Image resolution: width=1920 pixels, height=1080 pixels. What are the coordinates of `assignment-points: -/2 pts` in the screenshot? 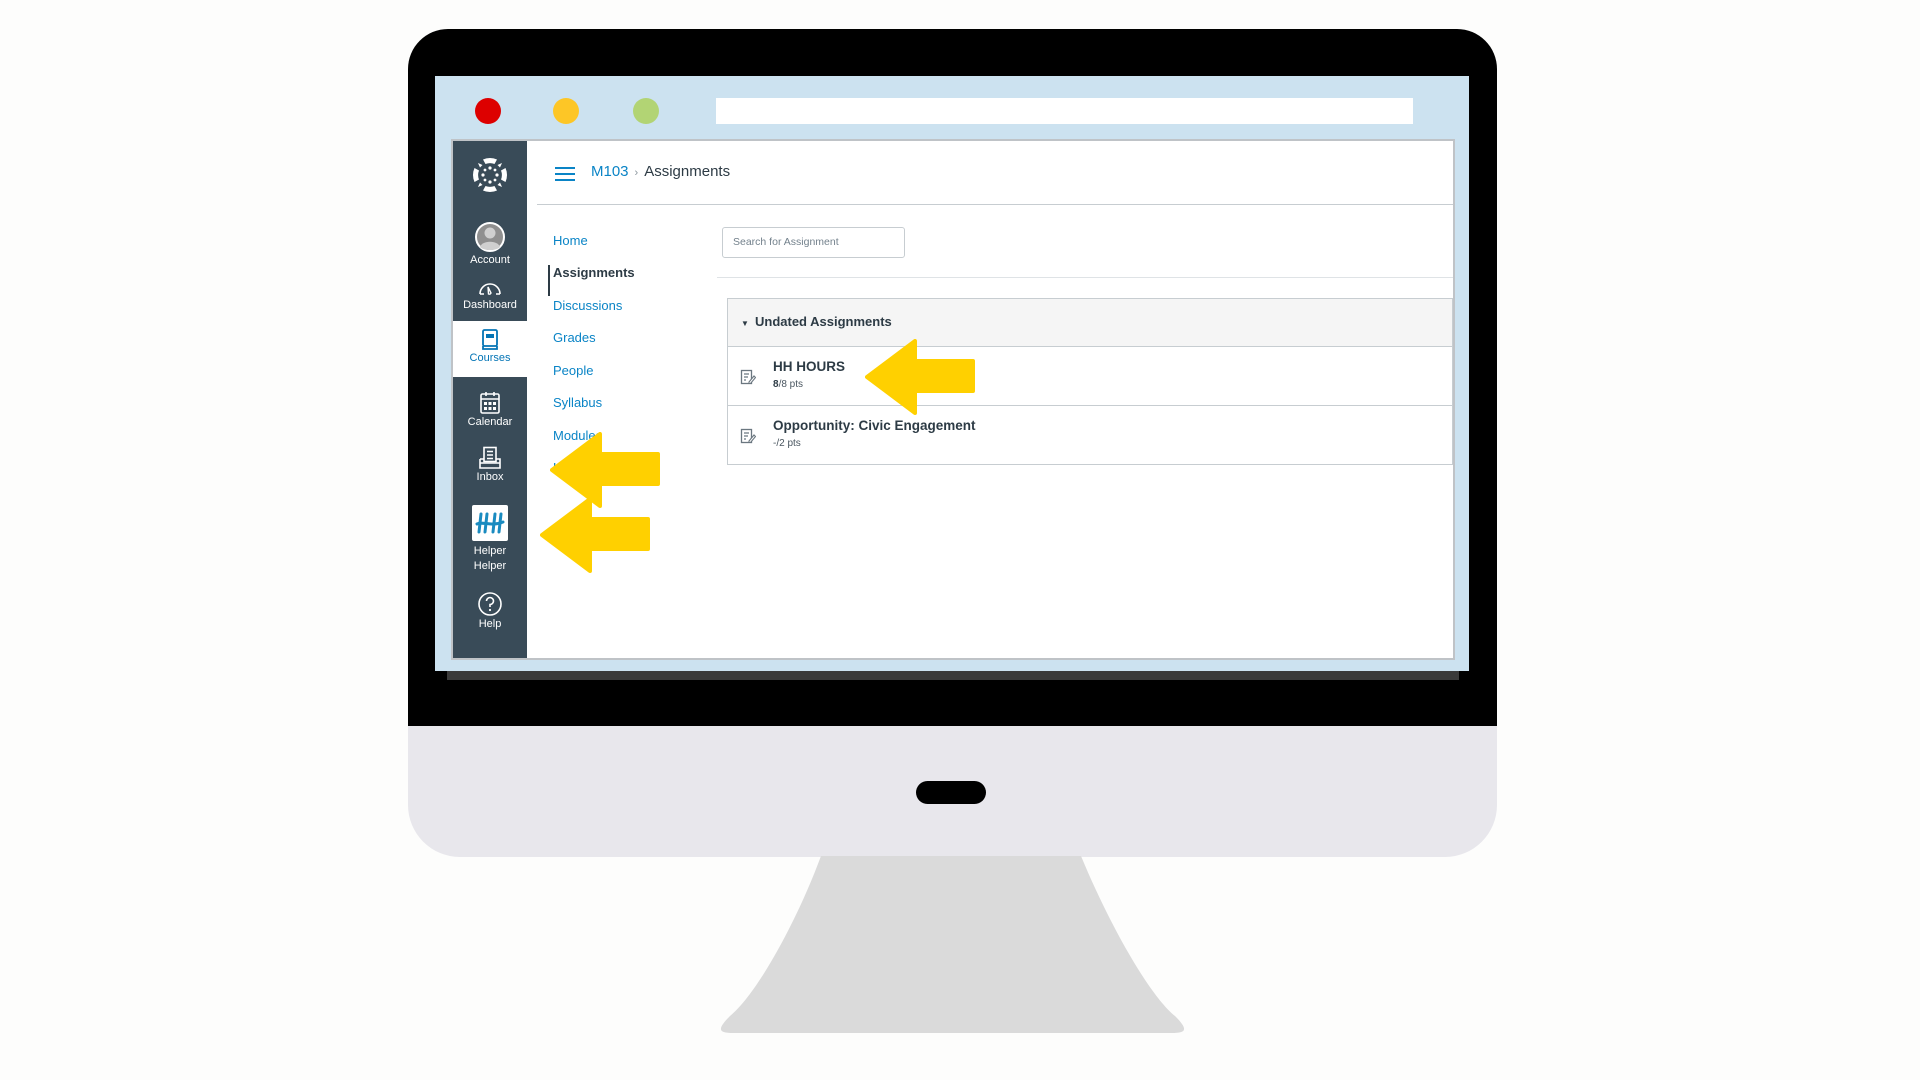 It's located at (787, 443).